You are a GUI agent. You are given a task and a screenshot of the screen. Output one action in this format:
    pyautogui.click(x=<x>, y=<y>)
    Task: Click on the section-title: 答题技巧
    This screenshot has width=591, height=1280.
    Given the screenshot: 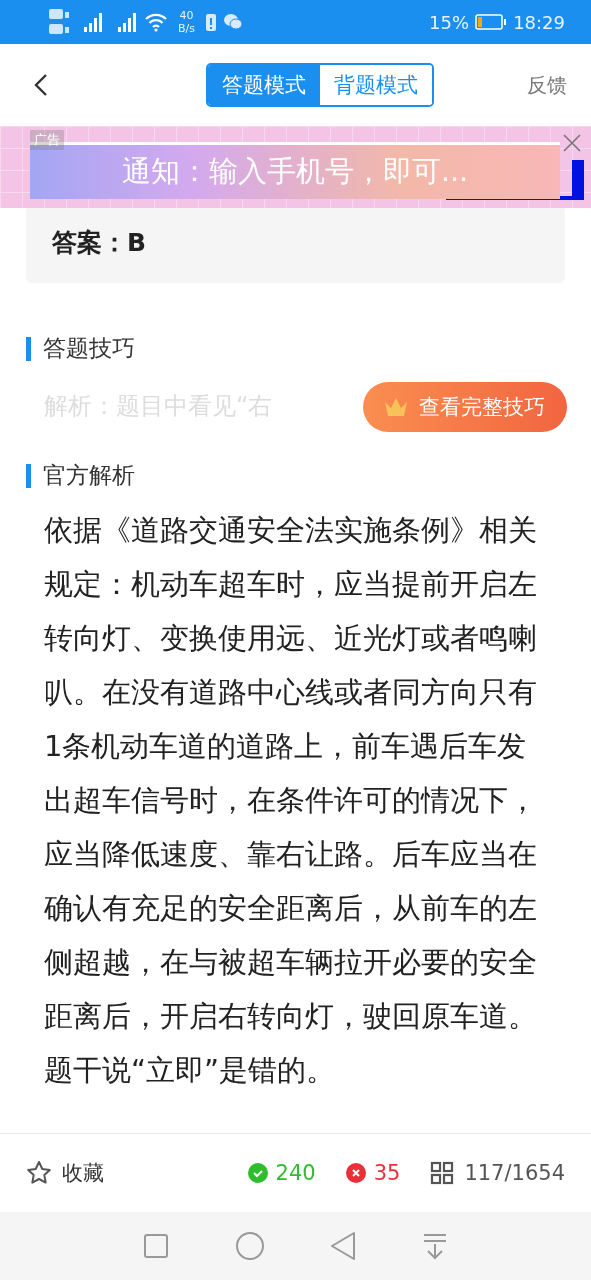 What is the action you would take?
    pyautogui.click(x=89, y=348)
    